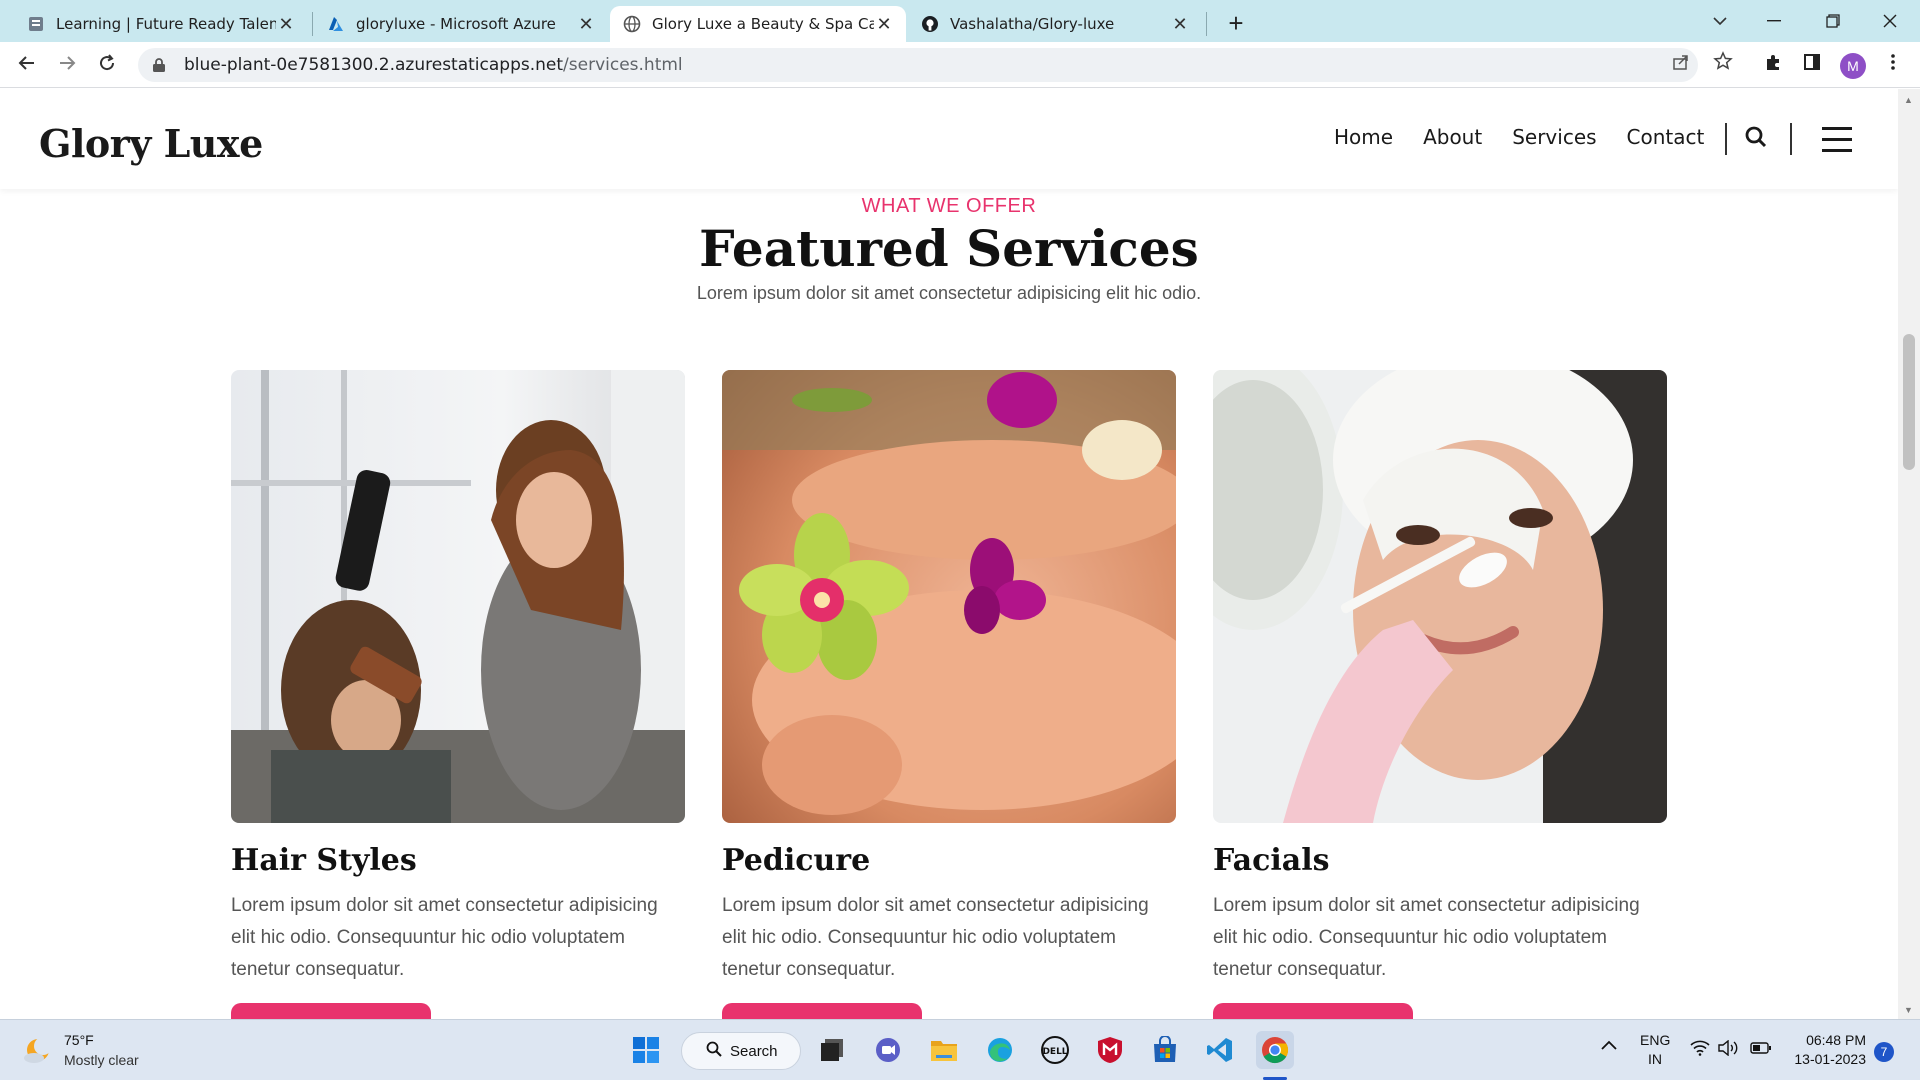 This screenshot has width=1920, height=1080. Describe the element at coordinates (1908, 100) in the screenshot. I see `scroll-up-arrow-icon: ▲` at that location.